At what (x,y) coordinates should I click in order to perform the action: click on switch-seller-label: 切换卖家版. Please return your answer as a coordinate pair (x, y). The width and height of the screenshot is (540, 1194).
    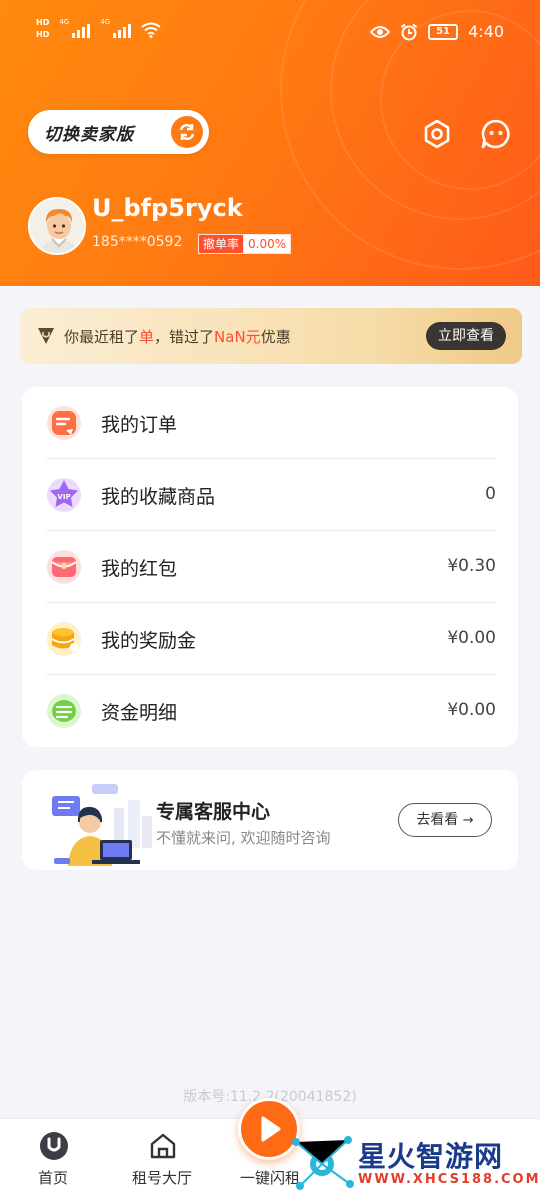
    Looking at the image, I should click on (89, 134).